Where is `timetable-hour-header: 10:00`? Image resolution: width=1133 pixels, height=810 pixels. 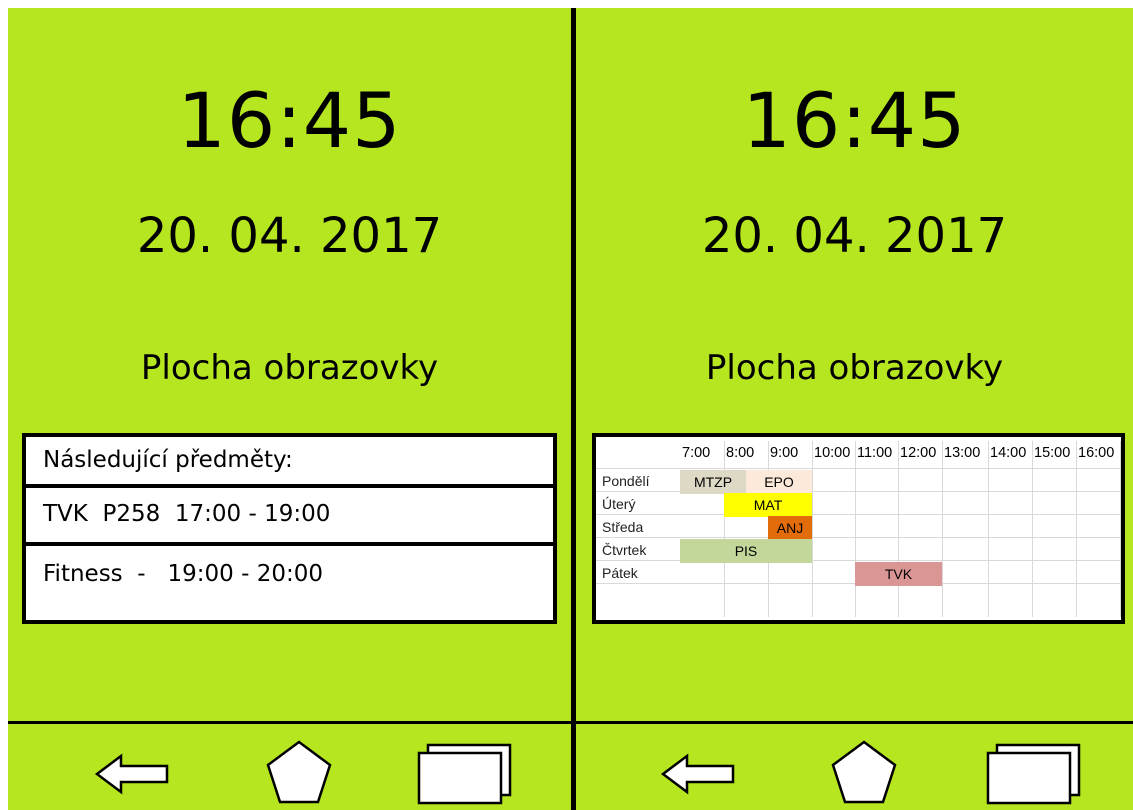
timetable-hour-header: 10:00 is located at coordinates (832, 453).